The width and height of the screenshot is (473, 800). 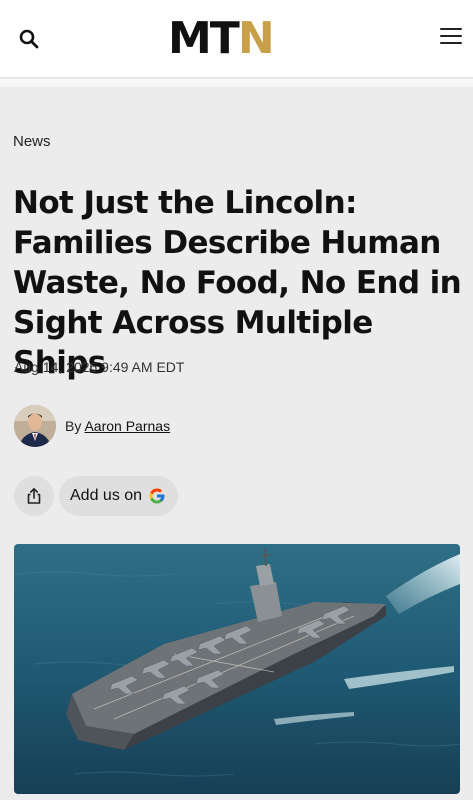 What do you see at coordinates (236, 83) in the screenshot?
I see `header-divider` at bounding box center [236, 83].